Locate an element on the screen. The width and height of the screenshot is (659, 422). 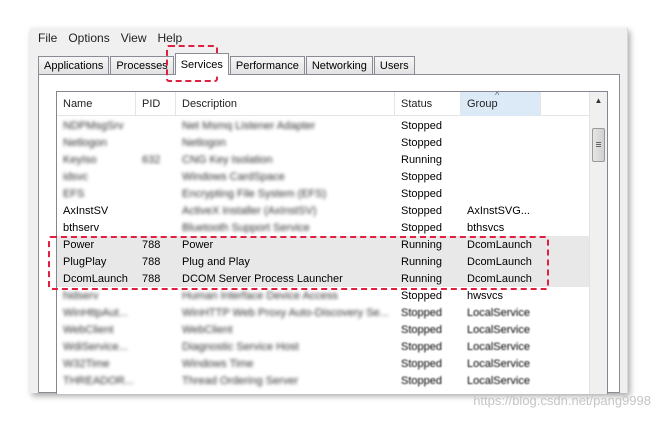
column-pid: PID is located at coordinates (156, 104).